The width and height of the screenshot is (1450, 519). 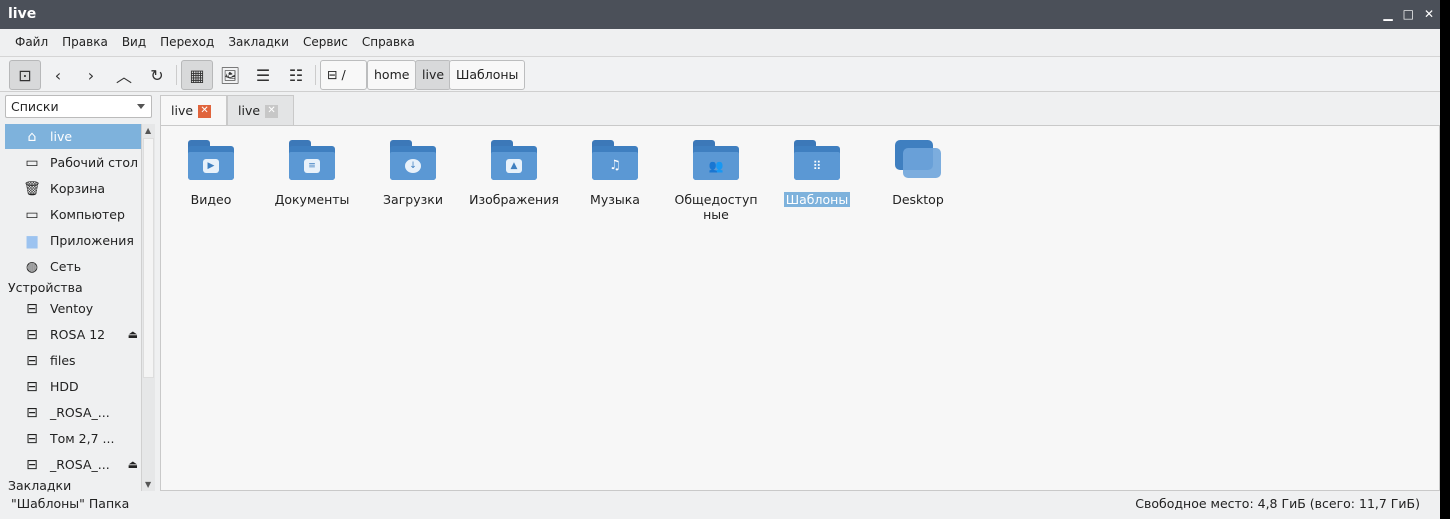 I want to click on chevron-left-icon: ‹, so click(x=58, y=75).